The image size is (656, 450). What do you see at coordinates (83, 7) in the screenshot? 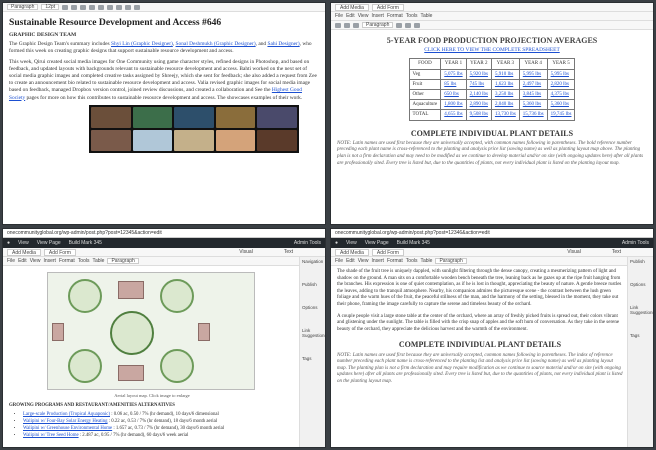
I see `bullet-list-icon` at bounding box center [83, 7].